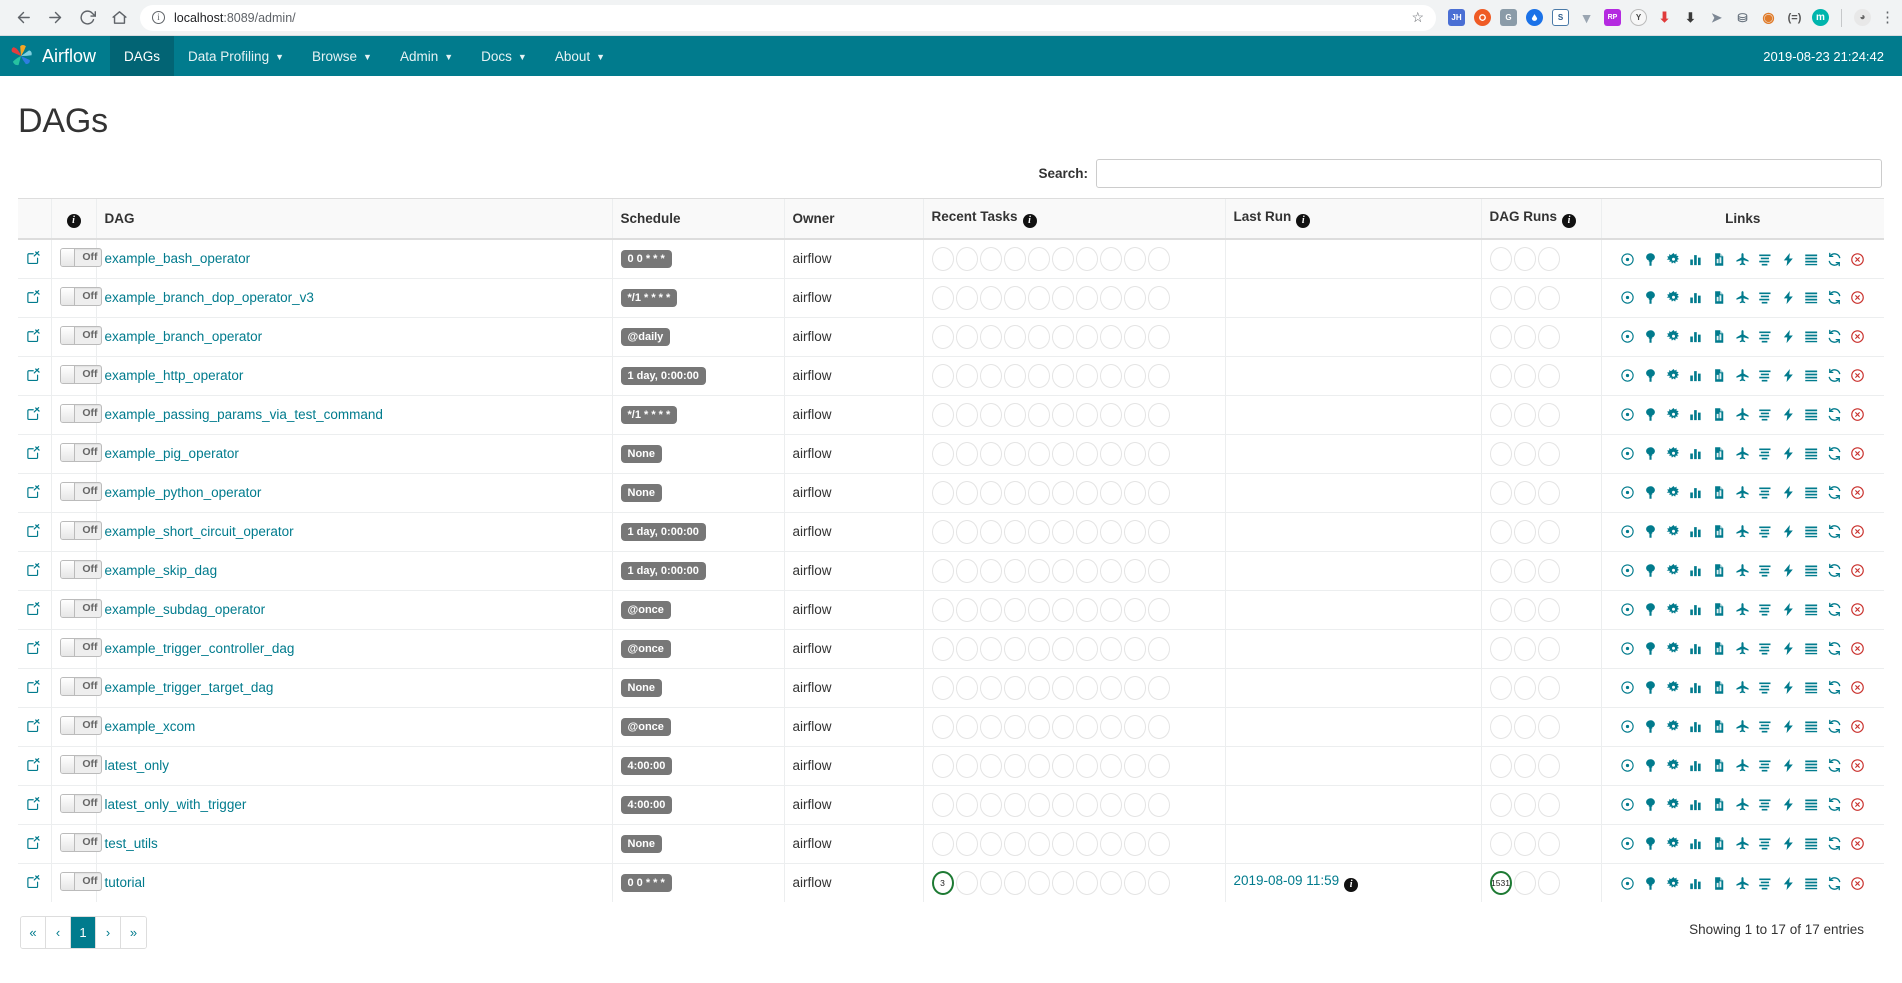 The width and height of the screenshot is (1902, 983). I want to click on dag-link: example_branch_dop_operator_v3, so click(209, 297).